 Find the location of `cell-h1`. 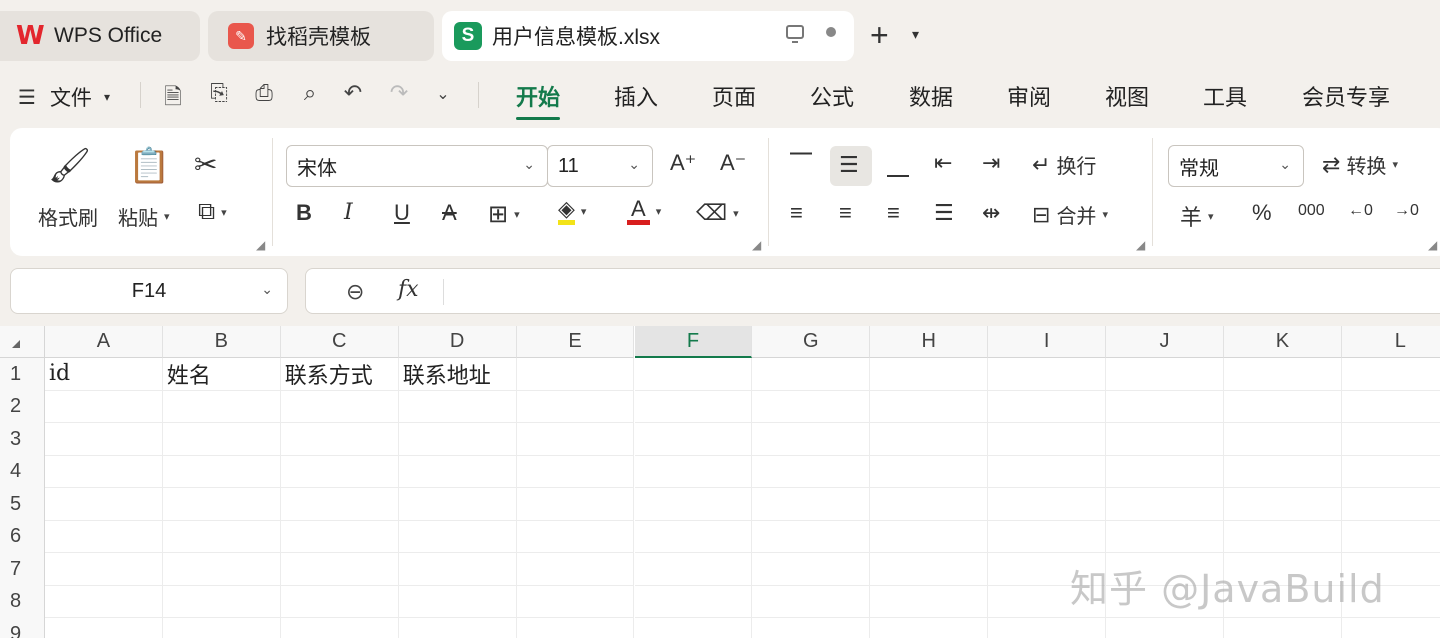

cell-h1 is located at coordinates (929, 374).